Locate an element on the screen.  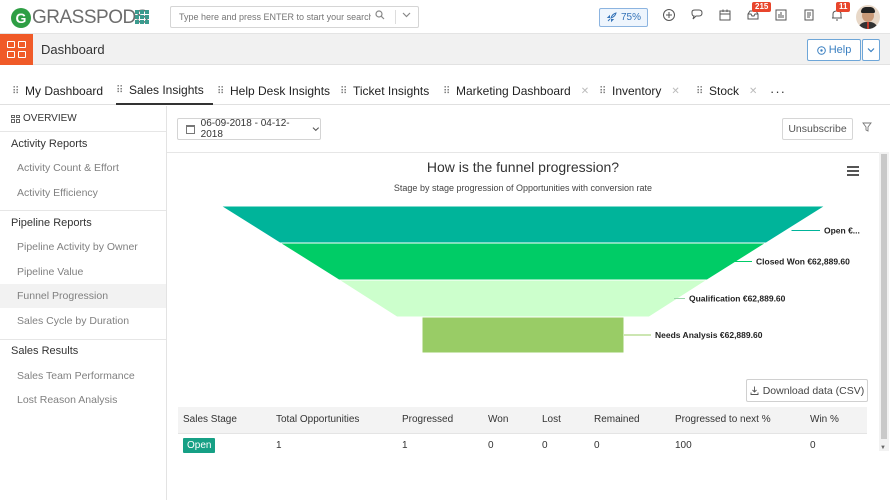
table-row: Open 1 1 0 0 0 100 0 is located at coordinates (522, 445).